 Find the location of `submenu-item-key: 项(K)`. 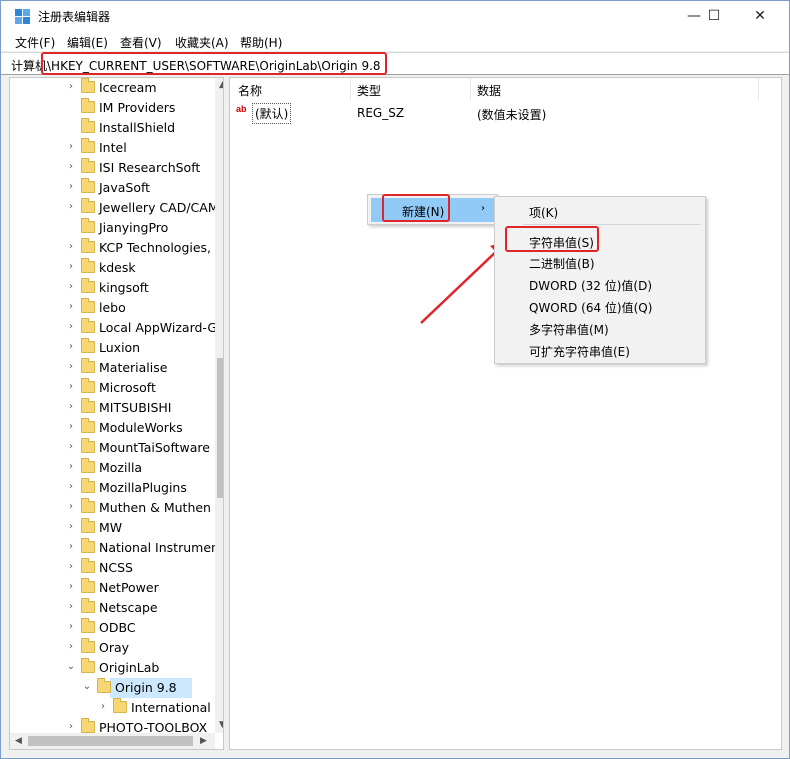

submenu-item-key: 项(K) is located at coordinates (543, 212).